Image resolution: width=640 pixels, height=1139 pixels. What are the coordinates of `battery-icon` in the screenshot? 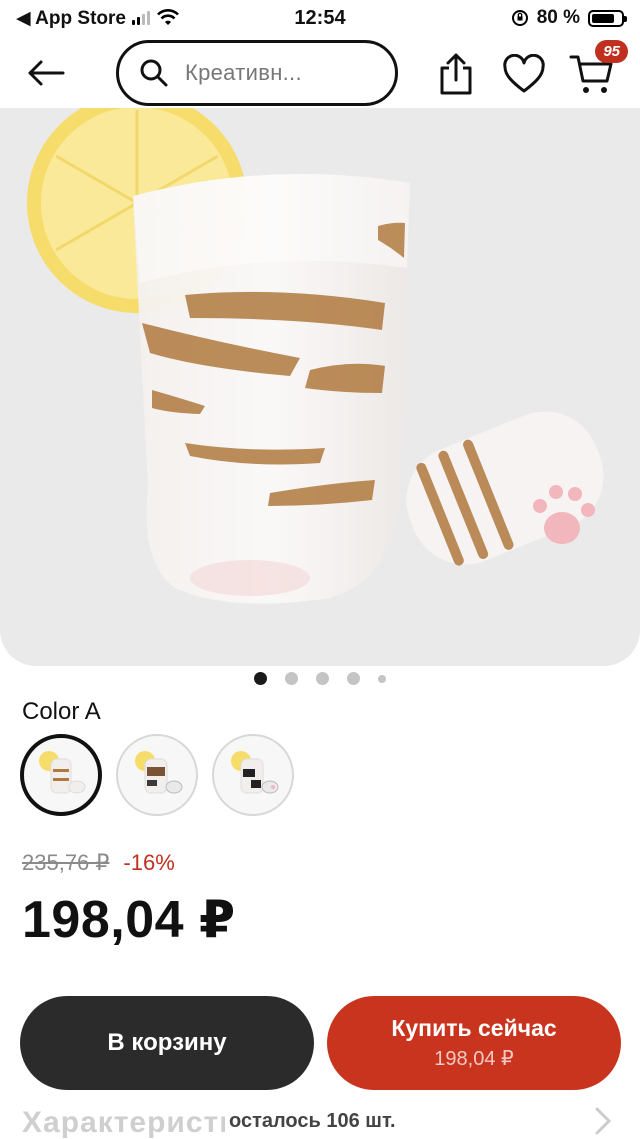 It's located at (607, 18).